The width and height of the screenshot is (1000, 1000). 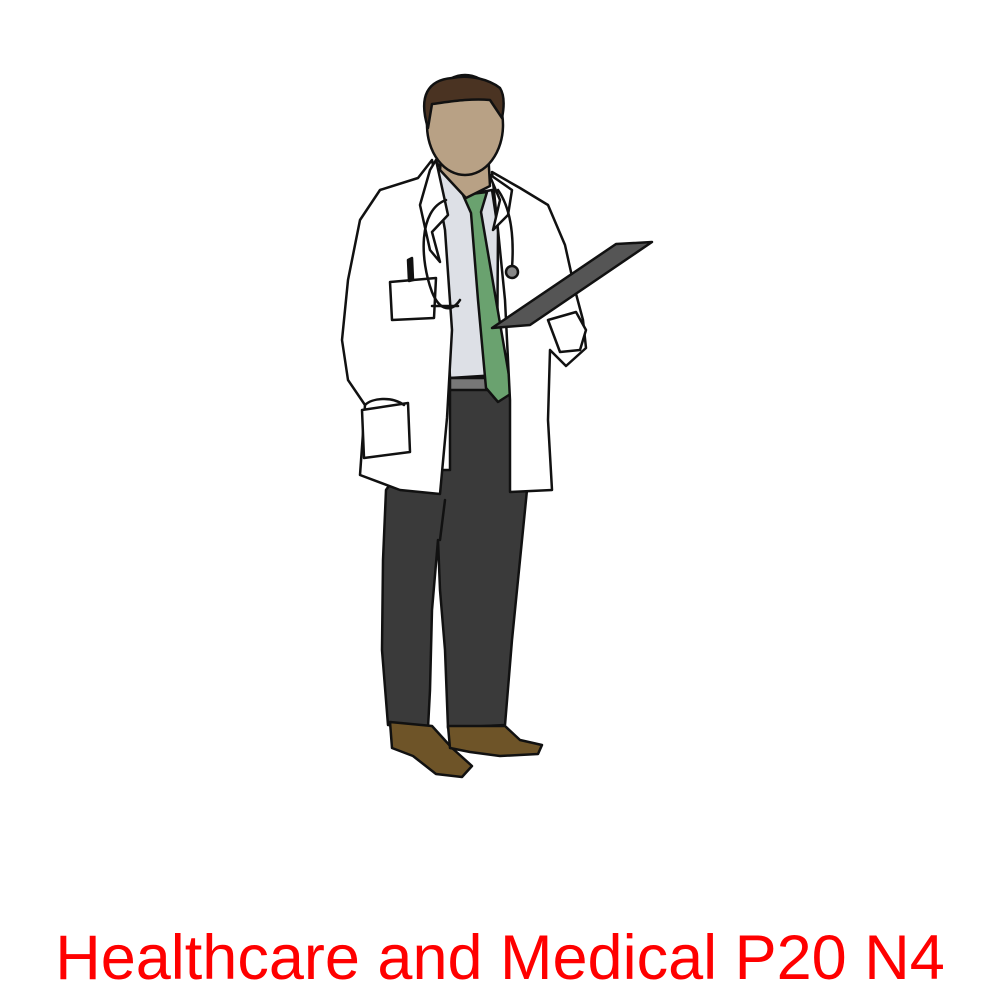 I want to click on lower-pocket, so click(x=386, y=430).